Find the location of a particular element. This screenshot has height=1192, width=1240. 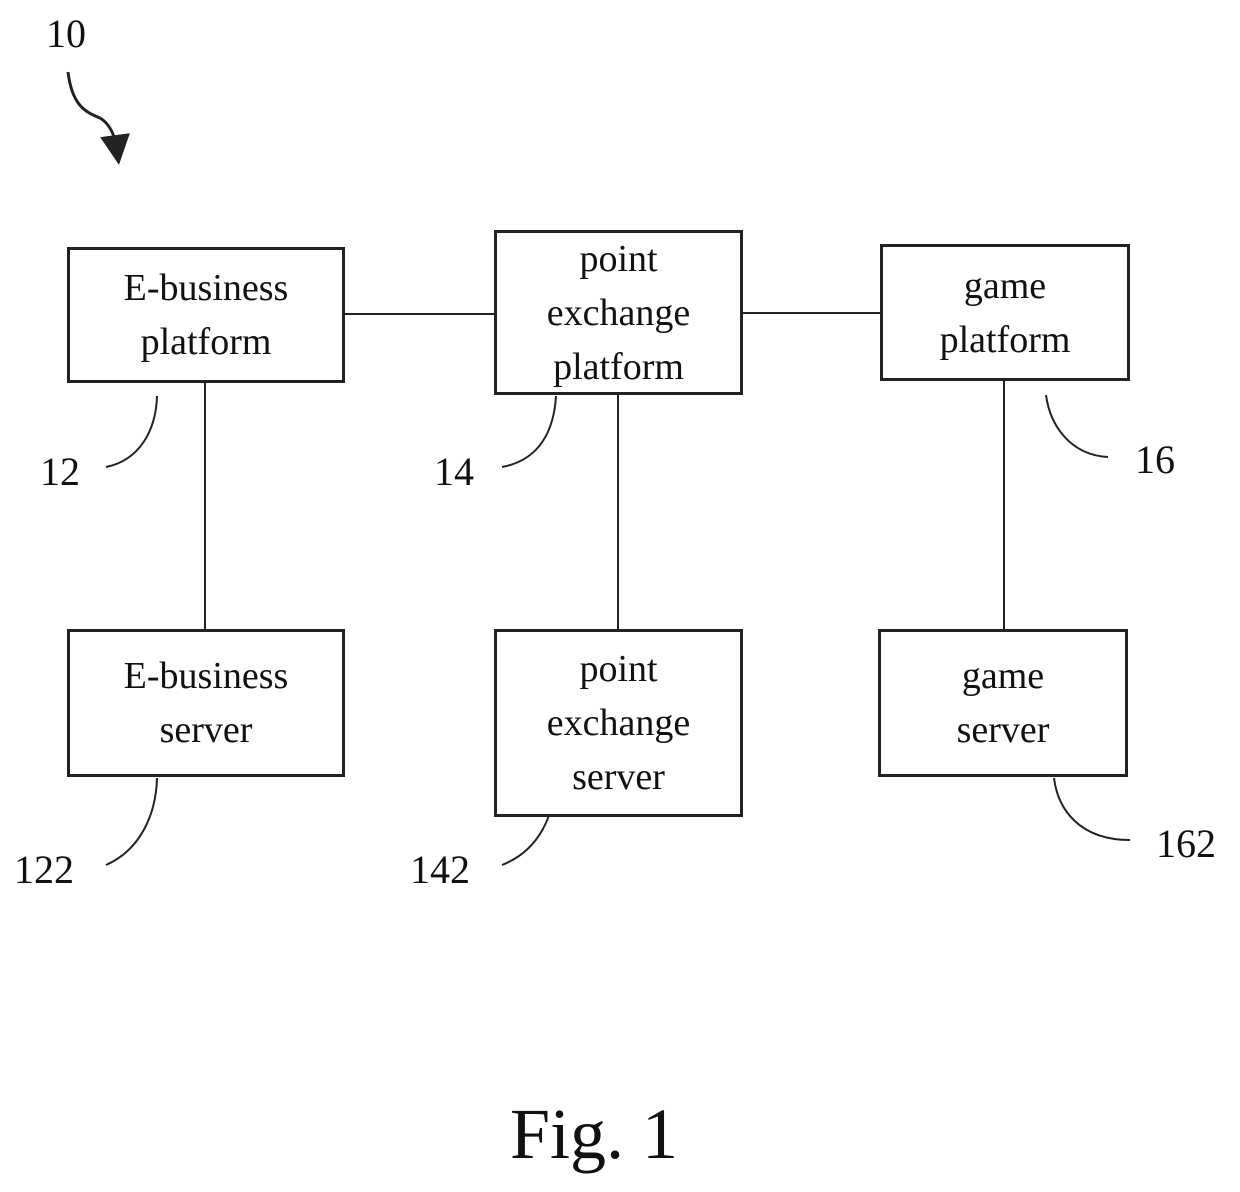

game-platform-box: game platform is located at coordinates (1005, 312).